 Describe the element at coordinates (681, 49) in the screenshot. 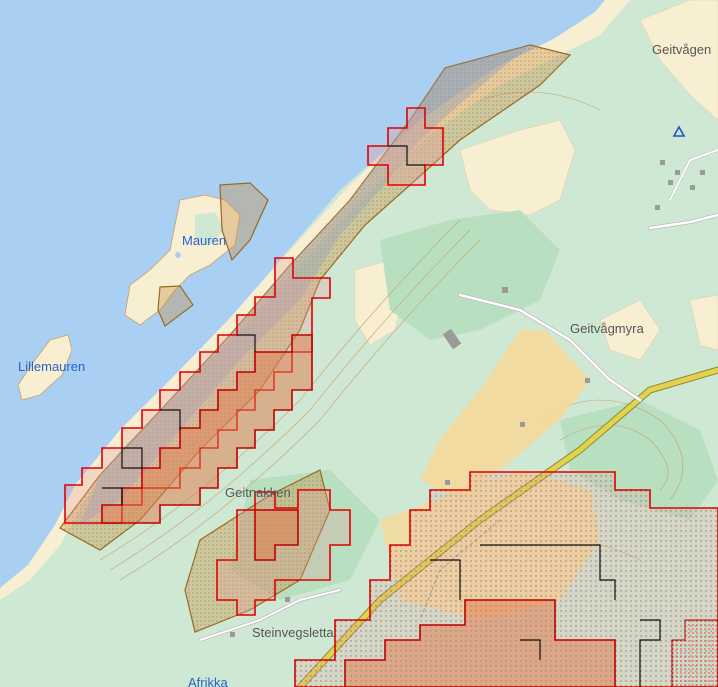

I see `label-geitvagen: Geitvågen` at that location.